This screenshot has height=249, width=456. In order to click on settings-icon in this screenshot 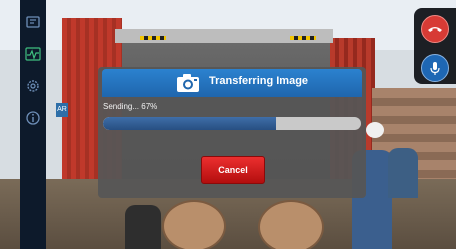, I will do `click(33, 86)`.